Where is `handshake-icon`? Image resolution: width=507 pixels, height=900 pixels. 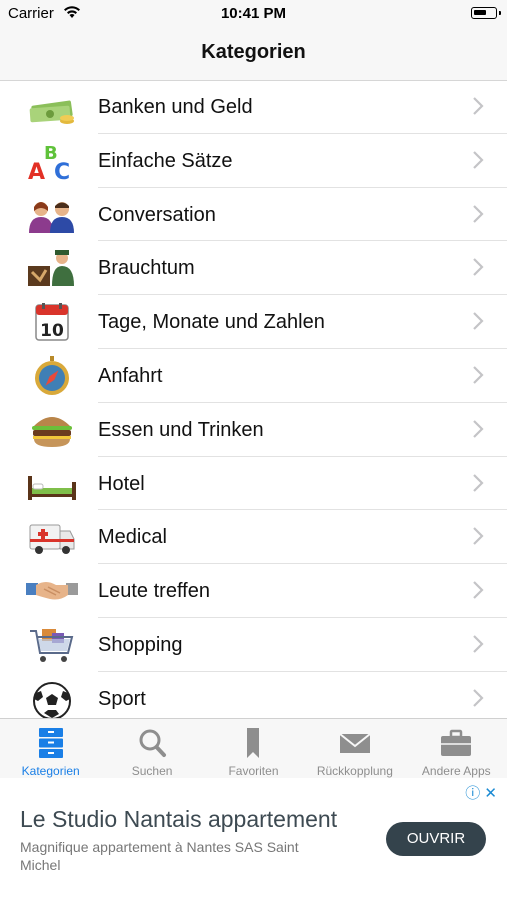 handshake-icon is located at coordinates (52, 591).